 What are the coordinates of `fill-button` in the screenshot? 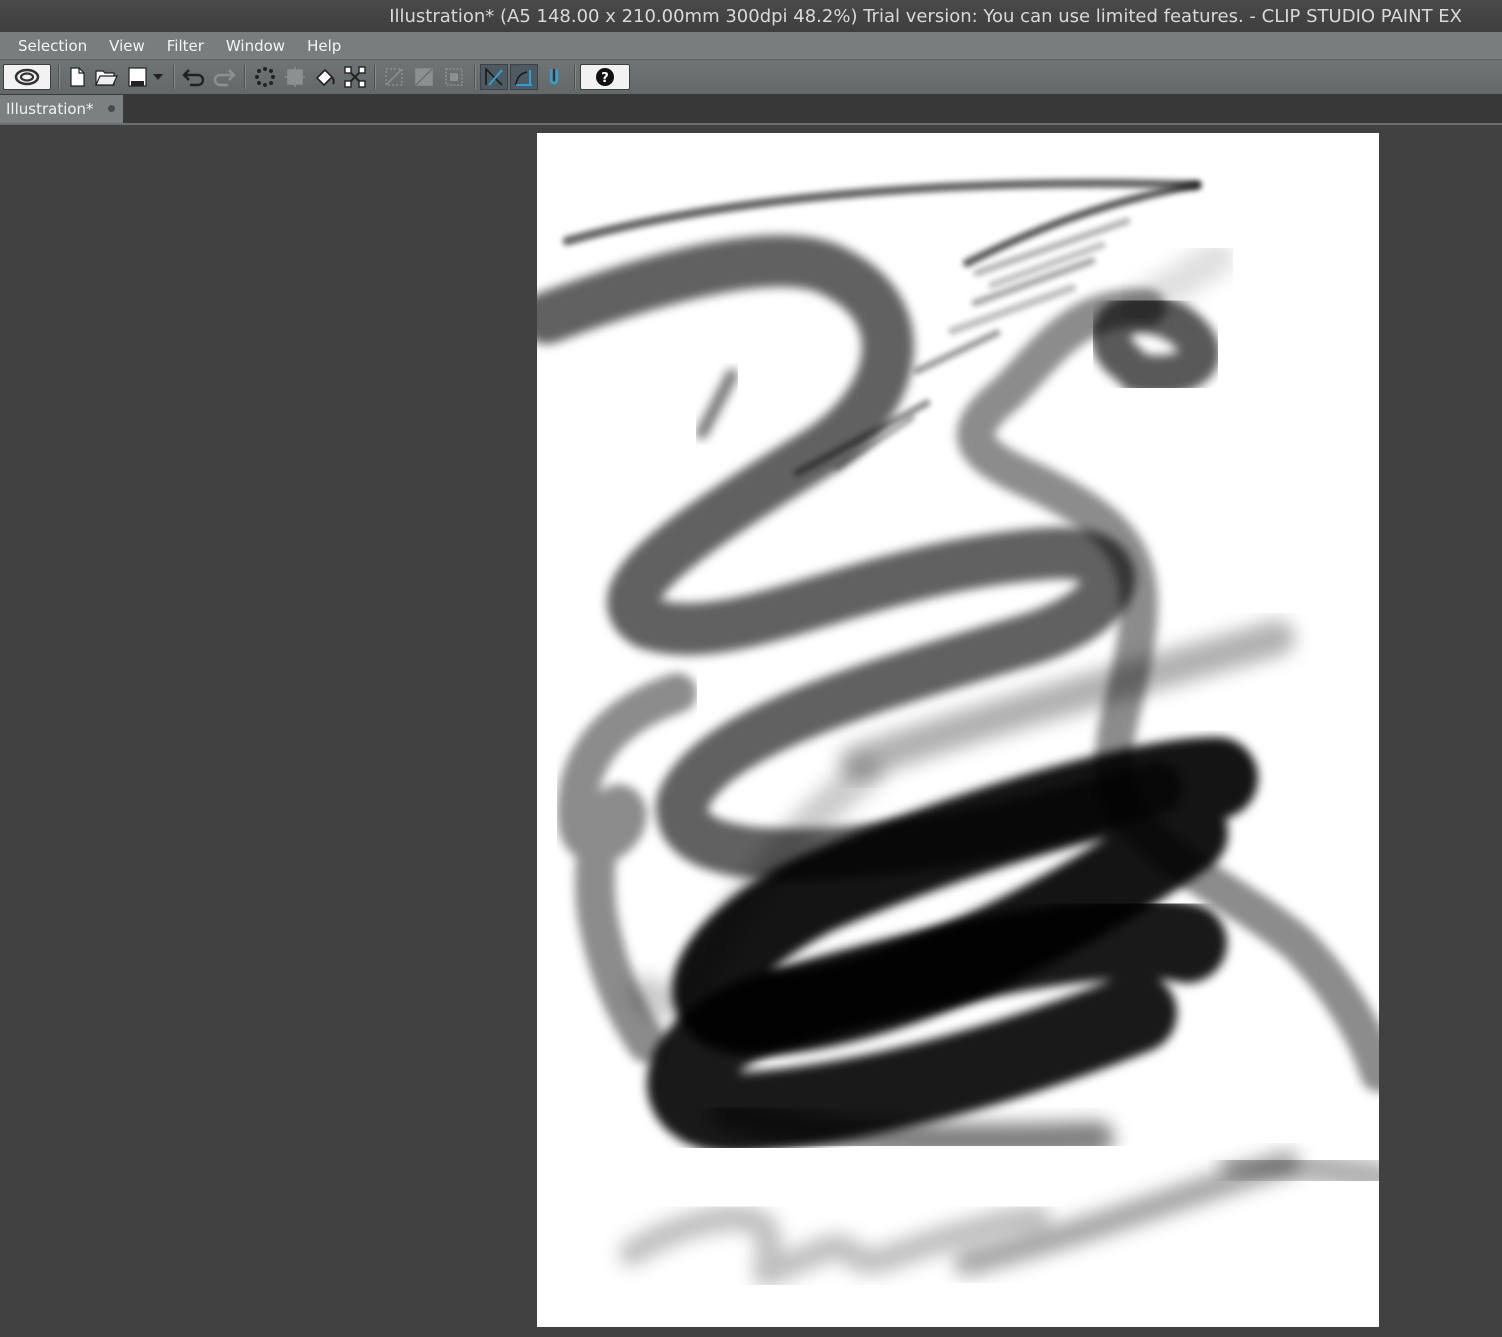 It's located at (325, 77).